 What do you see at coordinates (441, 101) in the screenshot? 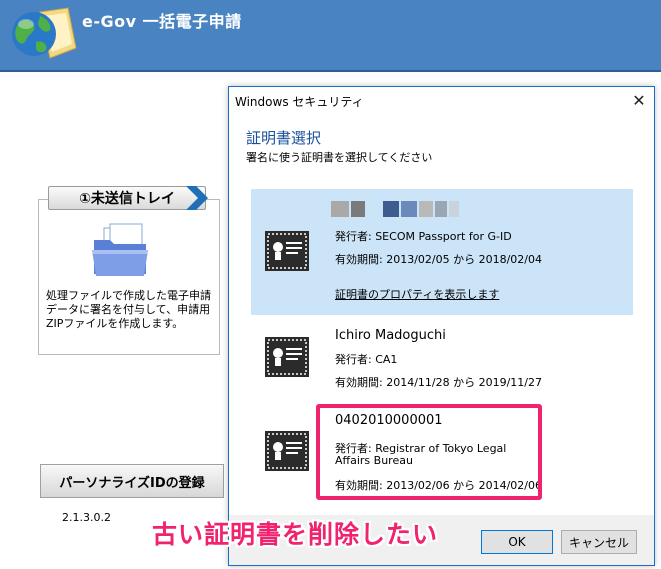
I see `dialog-titlebar: Windows セキュリティ ✕` at bounding box center [441, 101].